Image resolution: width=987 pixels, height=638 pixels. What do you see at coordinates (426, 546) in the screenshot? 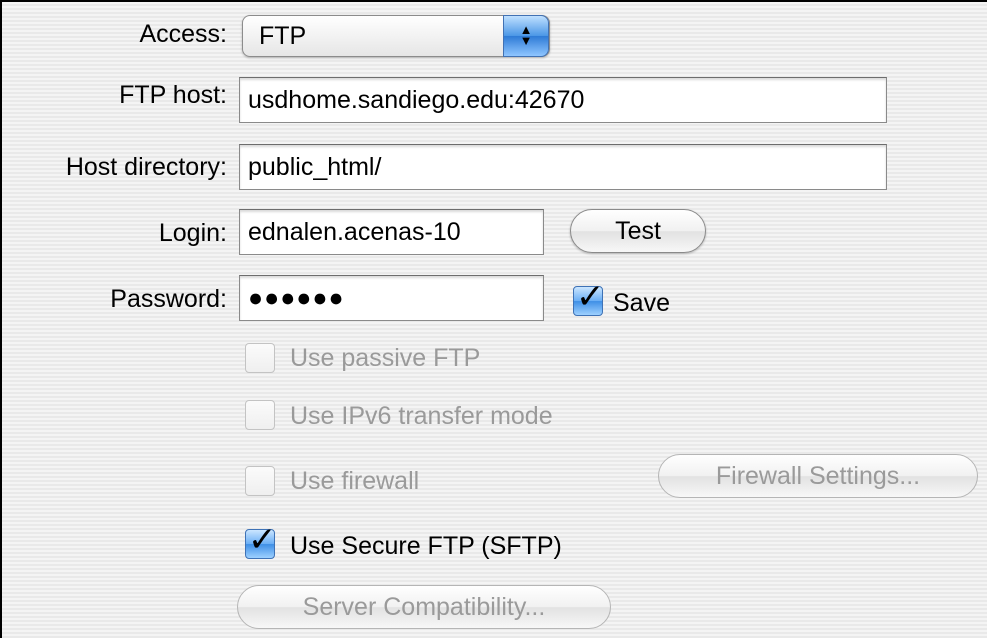
I see `sftp-label: Use Secure FTP (SFTP)` at bounding box center [426, 546].